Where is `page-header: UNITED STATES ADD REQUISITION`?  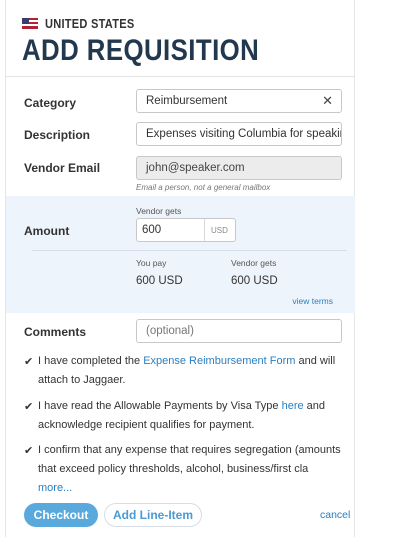 page-header: UNITED STATES ADD REQUISITION is located at coordinates (160, 41).